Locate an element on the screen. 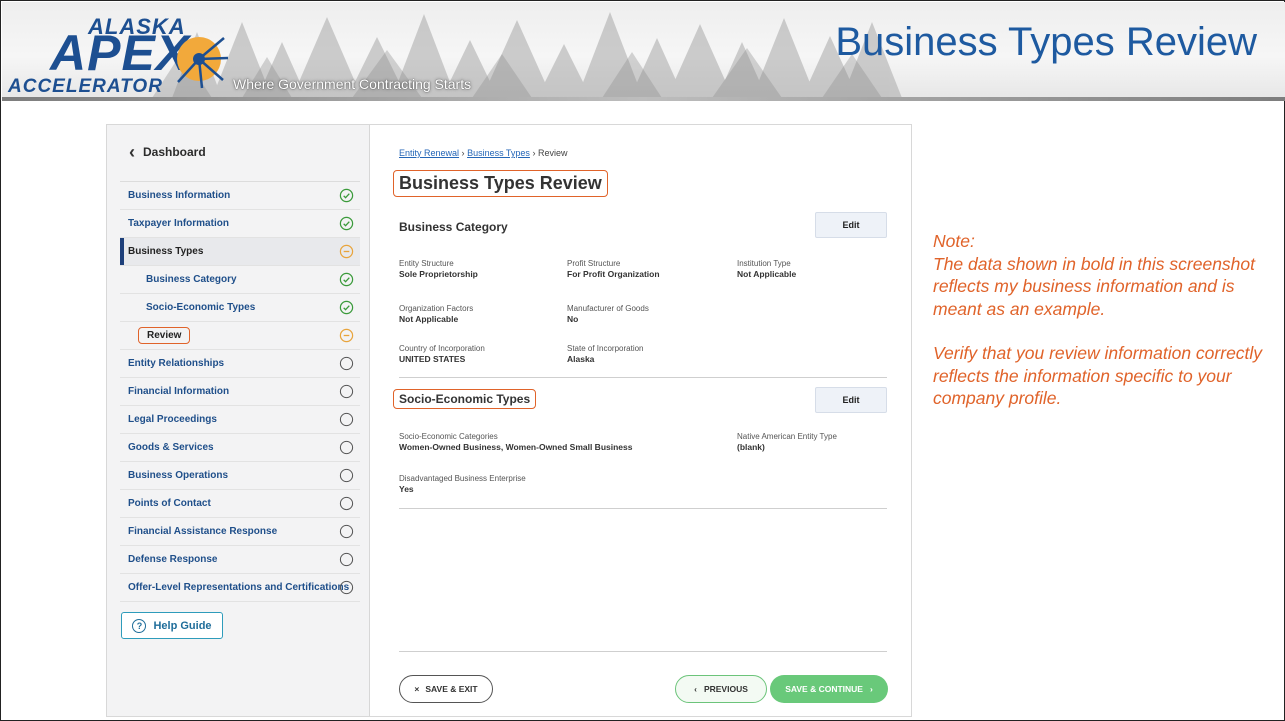  sidebar-item-label: Business Information is located at coordinates (179, 195).